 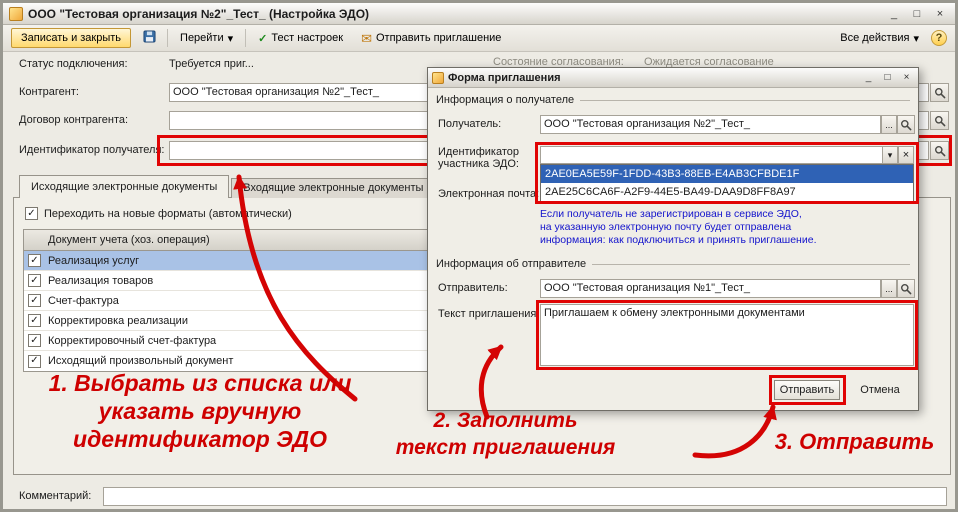 I want to click on comment-input, so click(x=525, y=496).